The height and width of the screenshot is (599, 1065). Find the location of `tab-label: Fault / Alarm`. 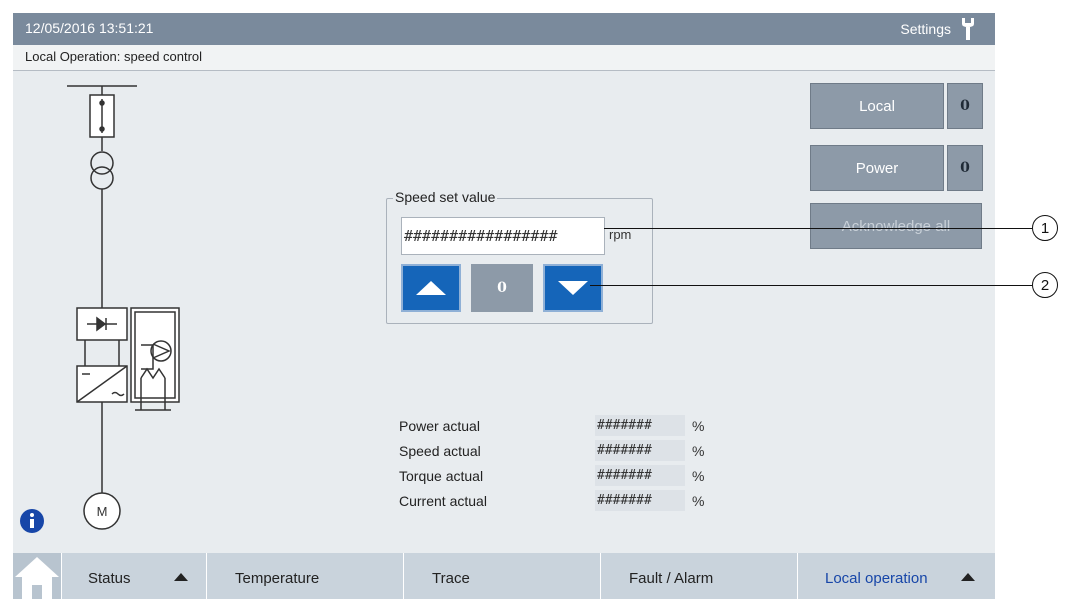

tab-label: Fault / Alarm is located at coordinates (671, 578).